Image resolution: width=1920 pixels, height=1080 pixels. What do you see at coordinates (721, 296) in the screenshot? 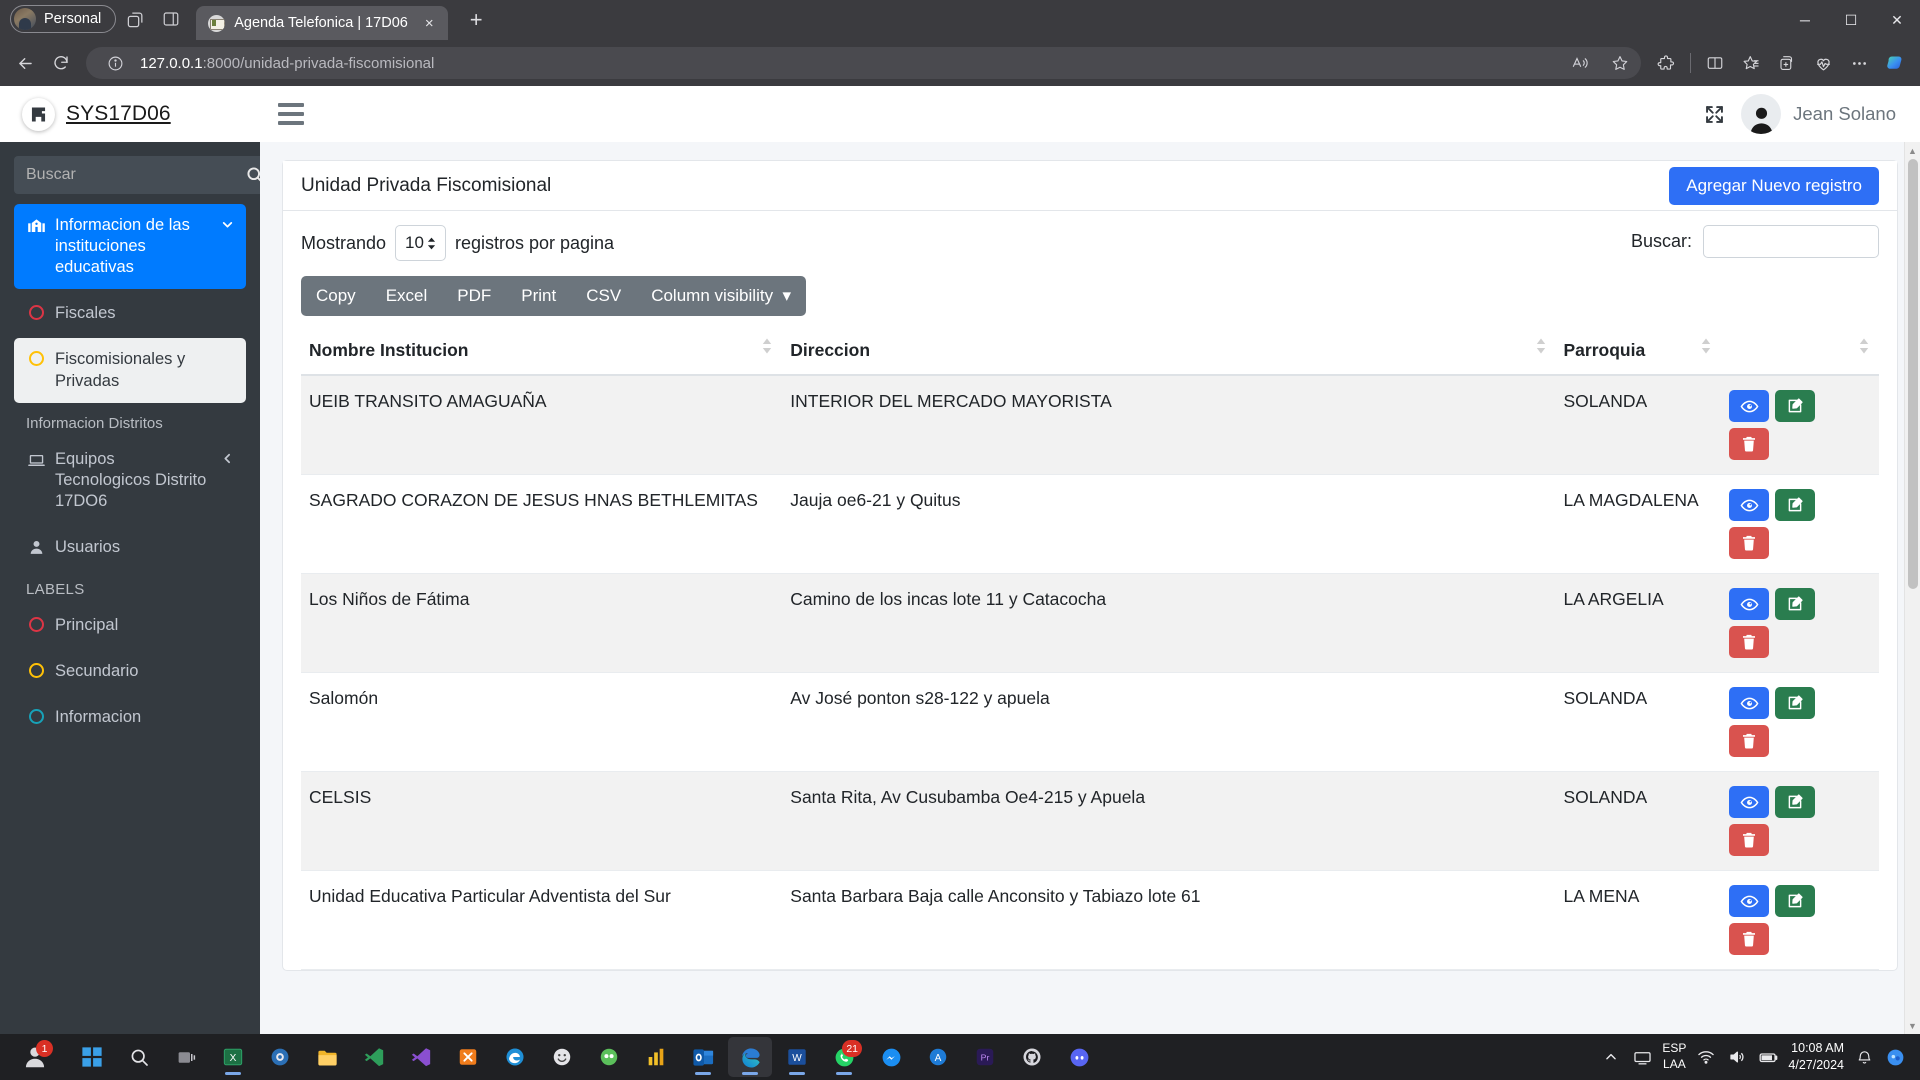
I see `column-visibility-button: Column visibility ▾` at bounding box center [721, 296].